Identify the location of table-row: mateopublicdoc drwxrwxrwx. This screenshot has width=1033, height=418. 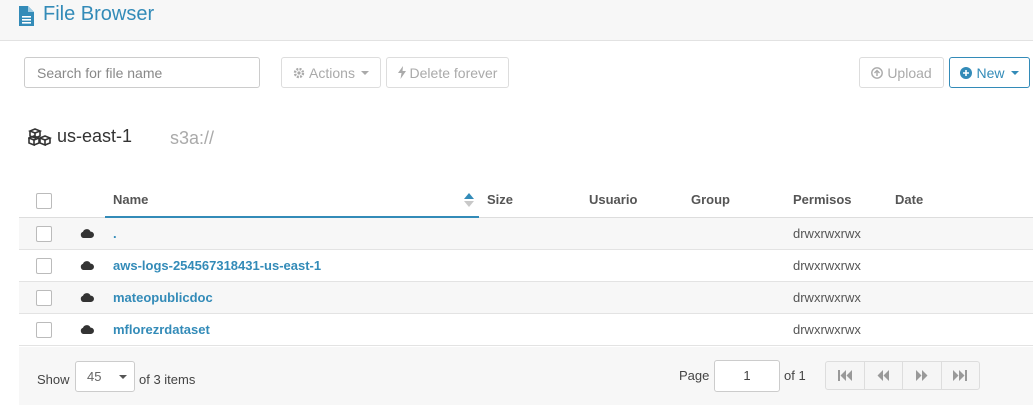
(526, 298).